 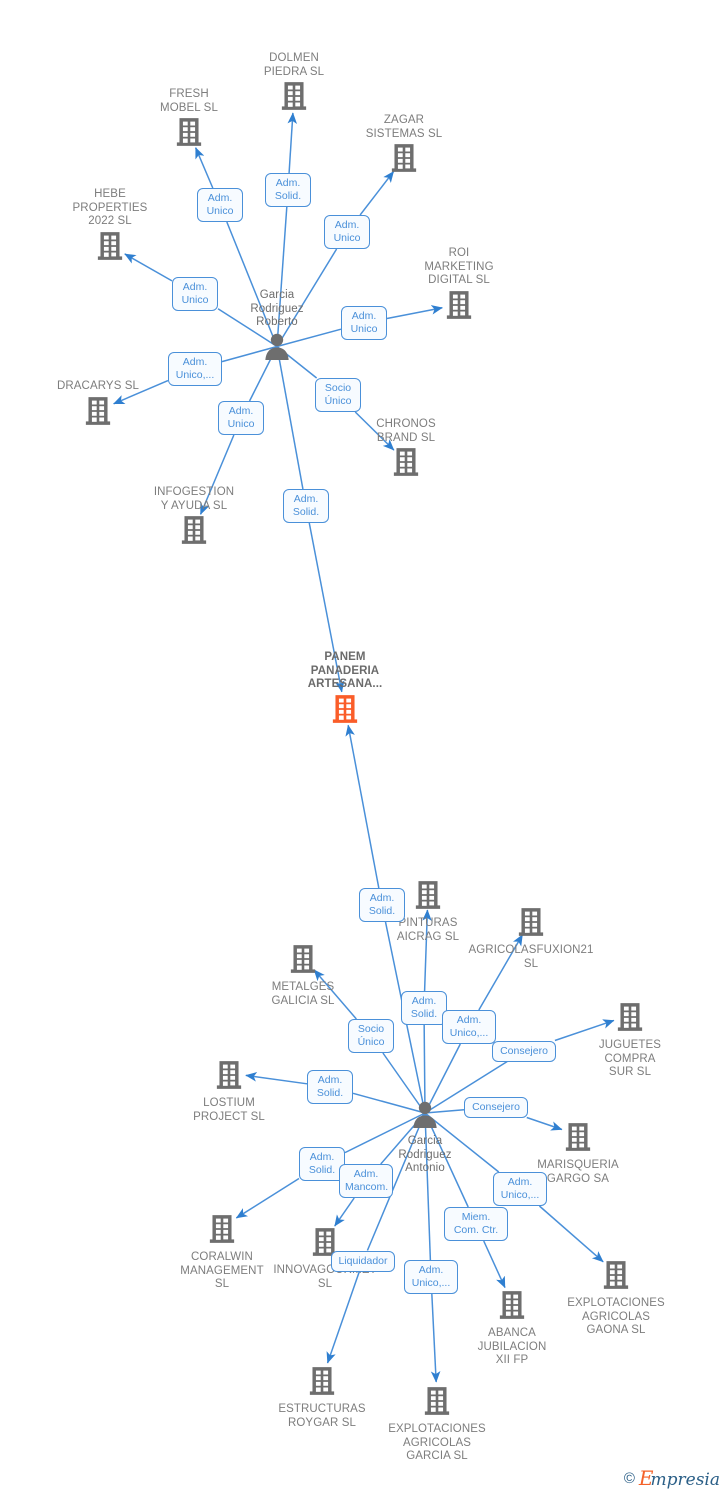 I want to click on edge-label-antonio-to-juguetes: Consejero, so click(x=524, y=1051).